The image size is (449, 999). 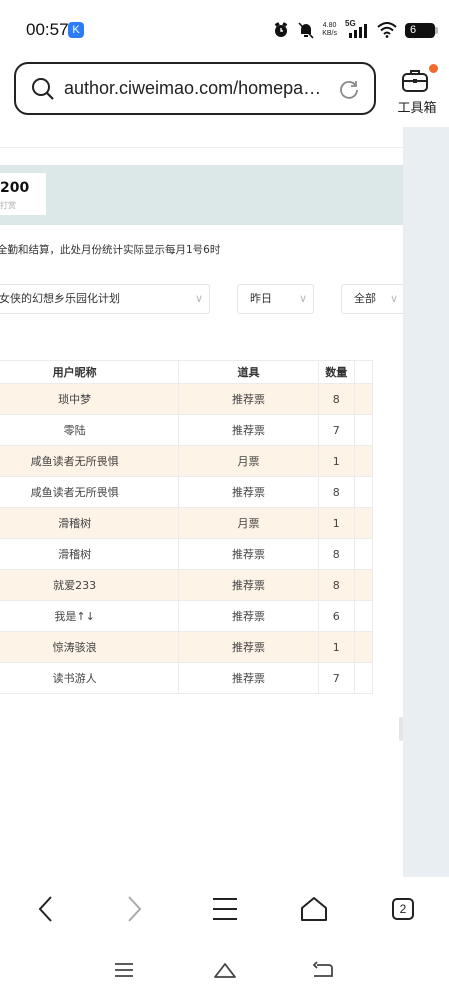 What do you see at coordinates (90, 372) in the screenshot?
I see `col-header-user: 用户昵称` at bounding box center [90, 372].